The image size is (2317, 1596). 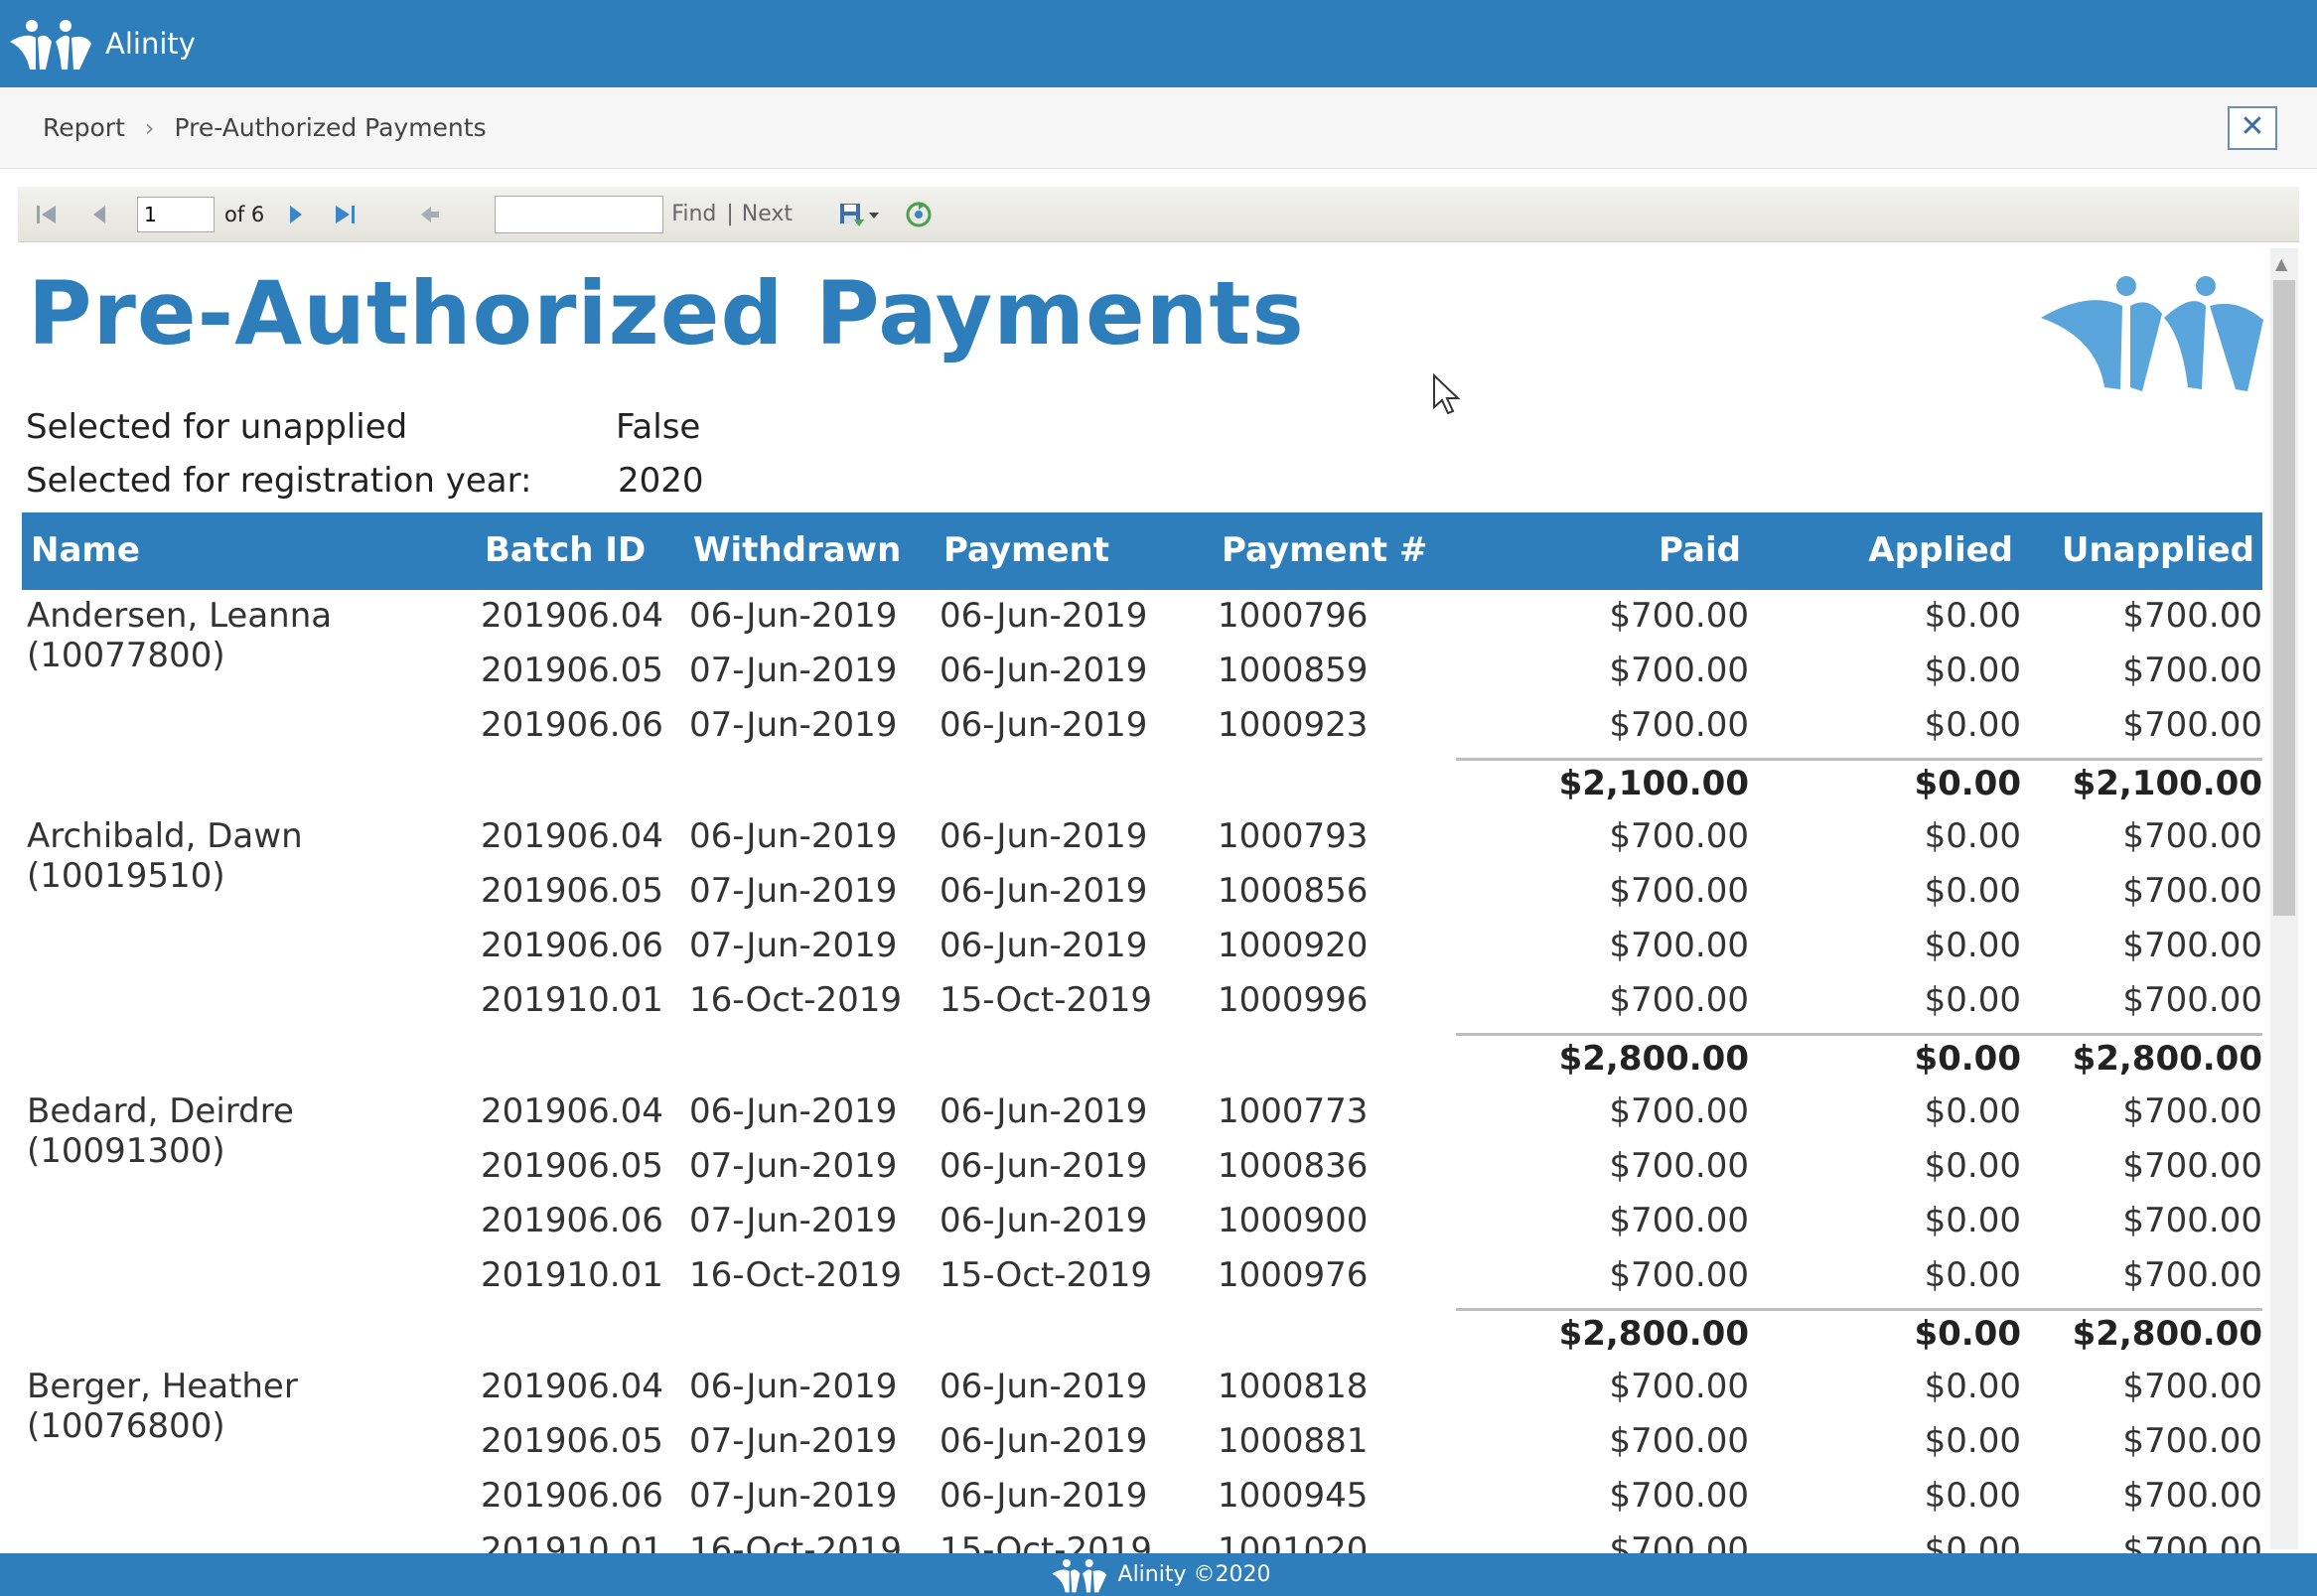 What do you see at coordinates (694, 214) in the screenshot?
I see `find-link: Find` at bounding box center [694, 214].